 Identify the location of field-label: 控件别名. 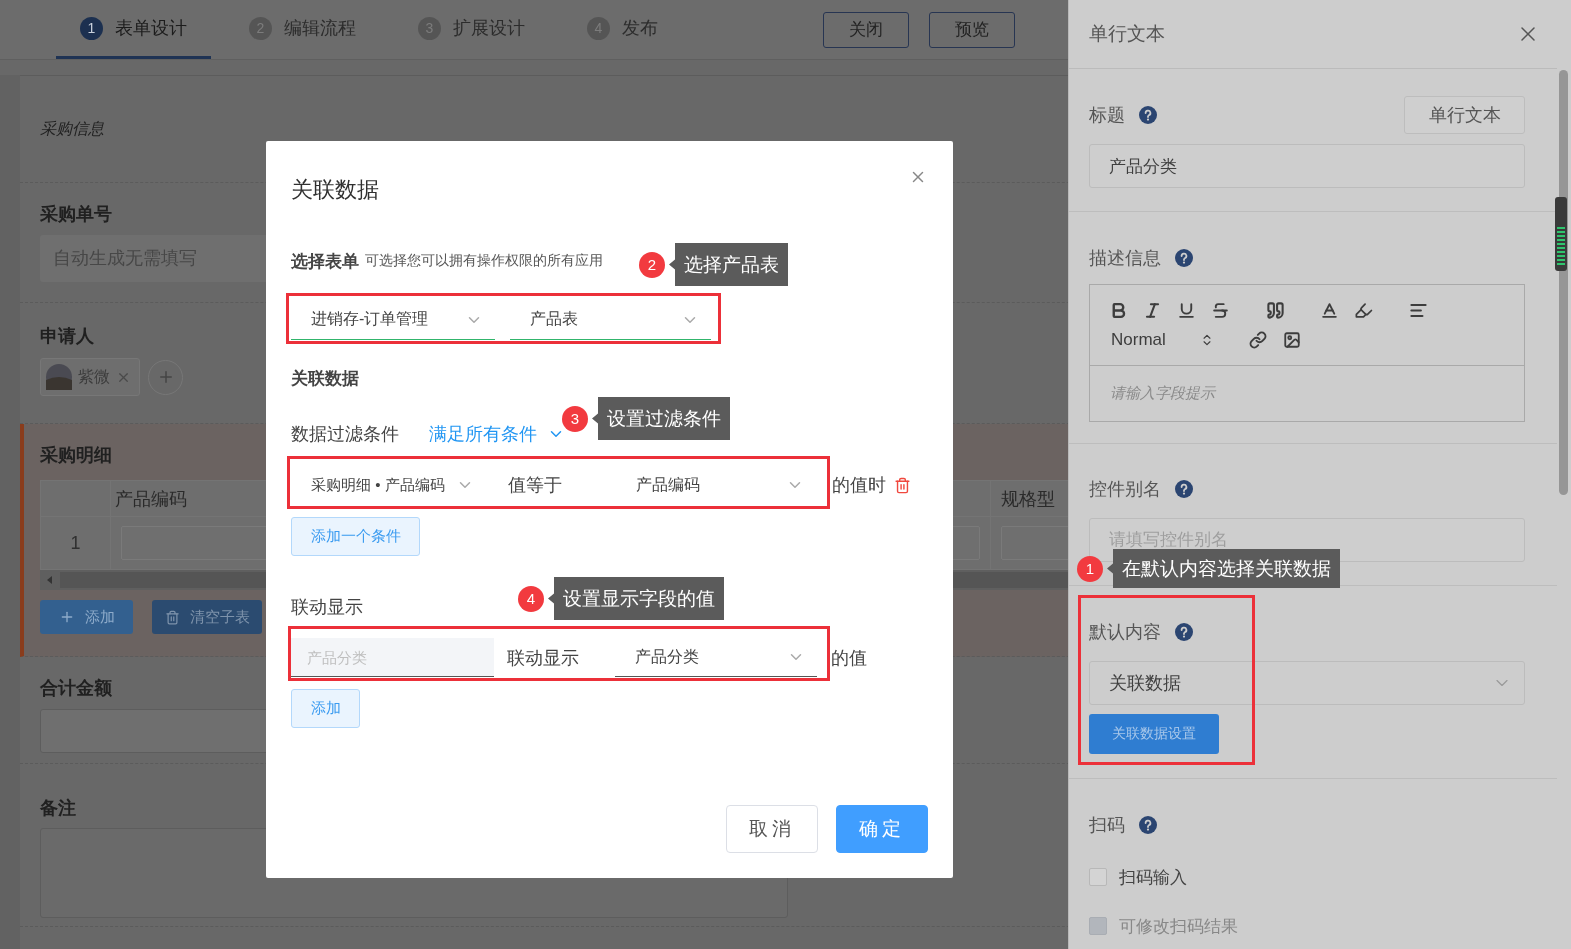
(1125, 489).